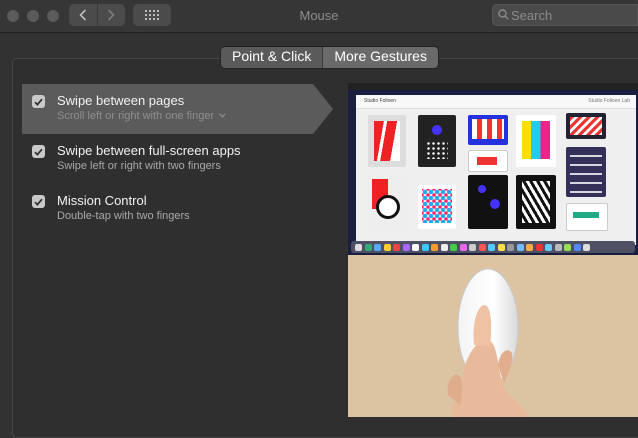 The width and height of the screenshot is (638, 438). What do you see at coordinates (496, 102) in the screenshot?
I see `preview-app-toolbar: Studio Folioen Studio Folioen Lab` at bounding box center [496, 102].